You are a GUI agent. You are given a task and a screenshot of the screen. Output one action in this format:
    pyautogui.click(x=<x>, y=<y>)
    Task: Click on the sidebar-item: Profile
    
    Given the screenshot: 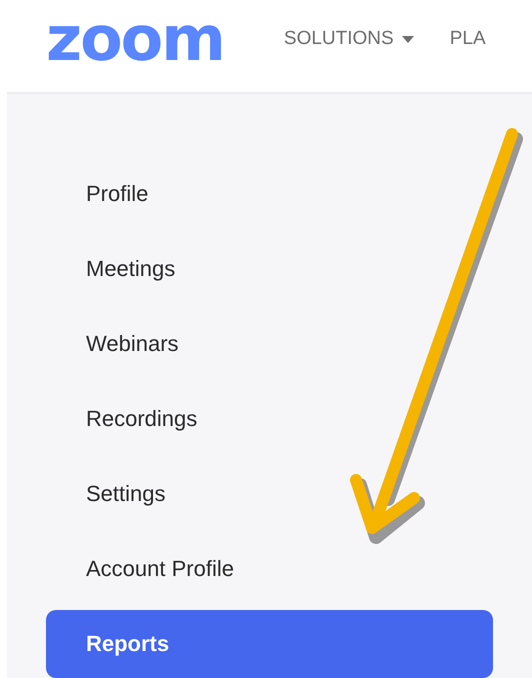 What is the action you would take?
    pyautogui.click(x=103, y=194)
    